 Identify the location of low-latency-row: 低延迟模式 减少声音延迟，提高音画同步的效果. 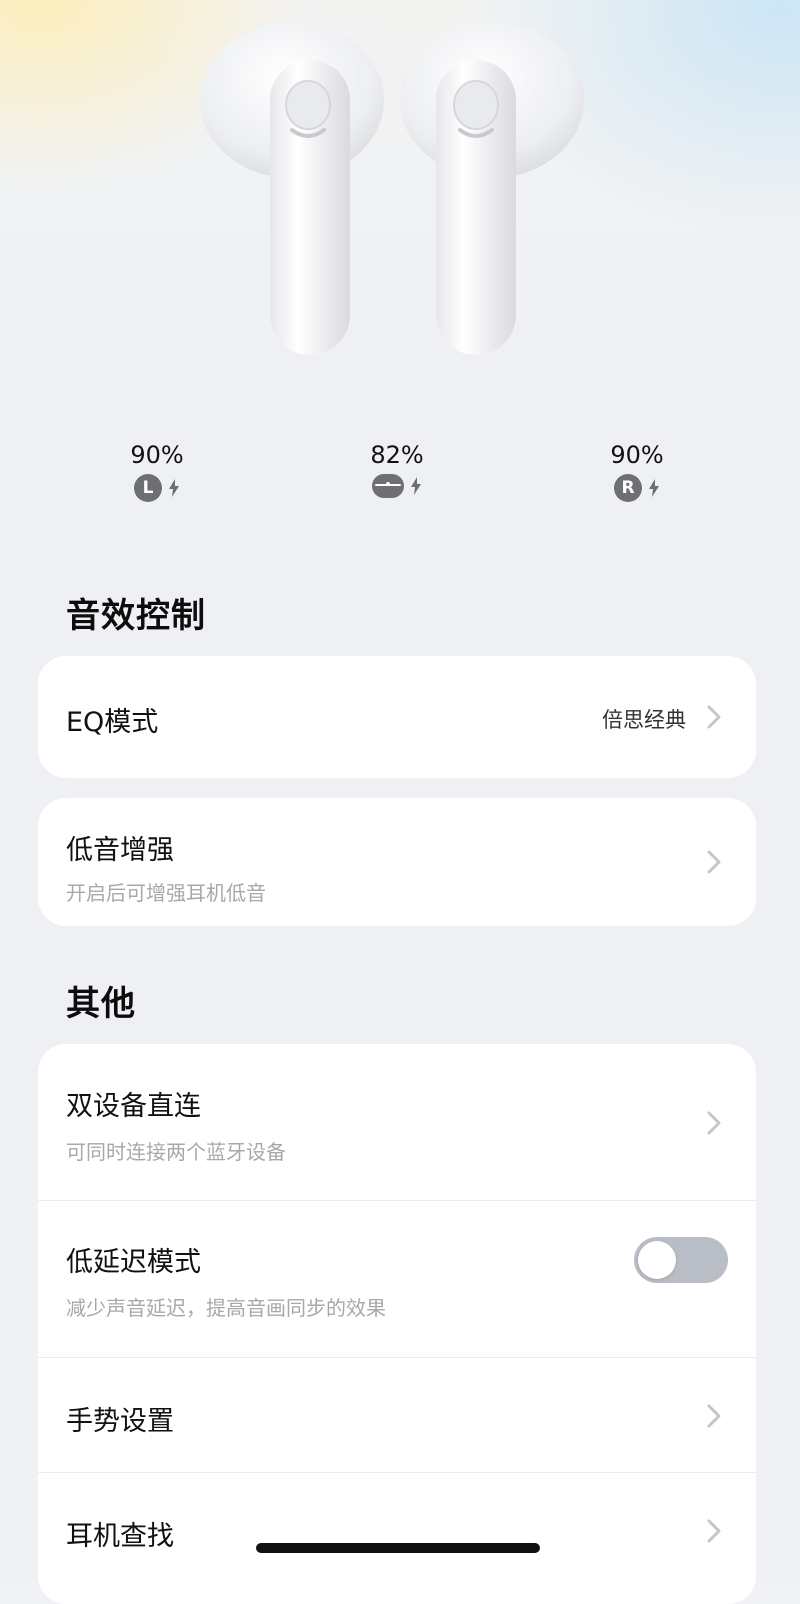
(397, 1278).